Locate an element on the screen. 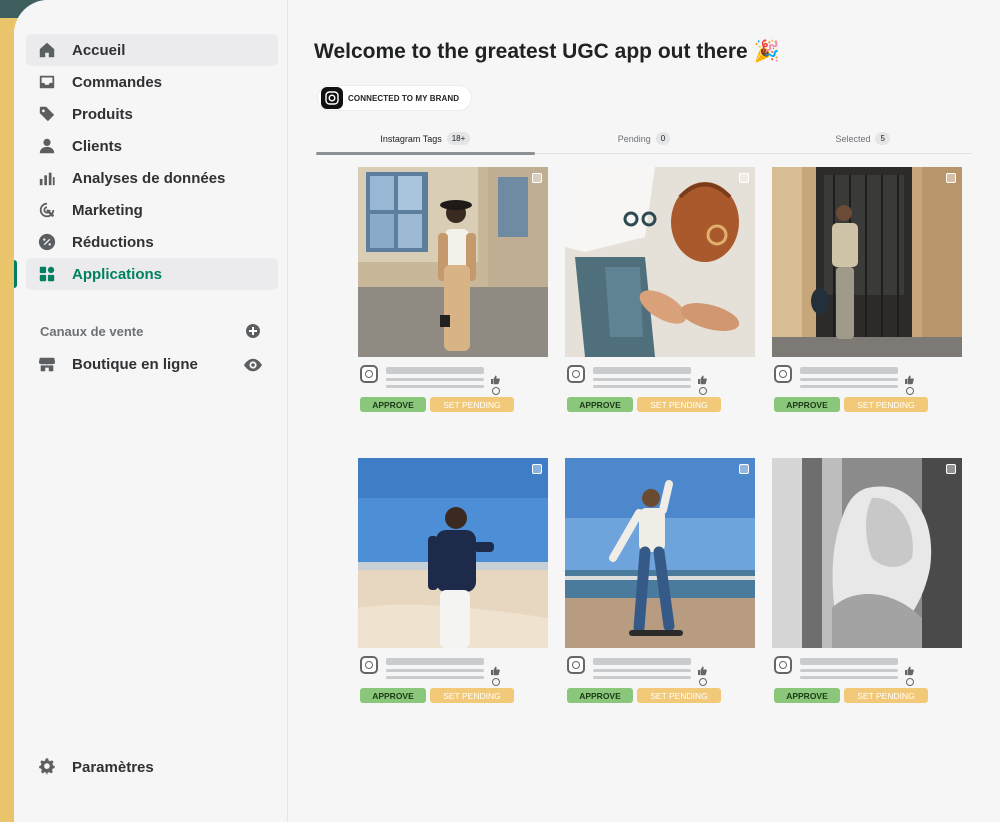 The image size is (1000, 822). sidebar-item-applications: Applications is located at coordinates (146, 274).